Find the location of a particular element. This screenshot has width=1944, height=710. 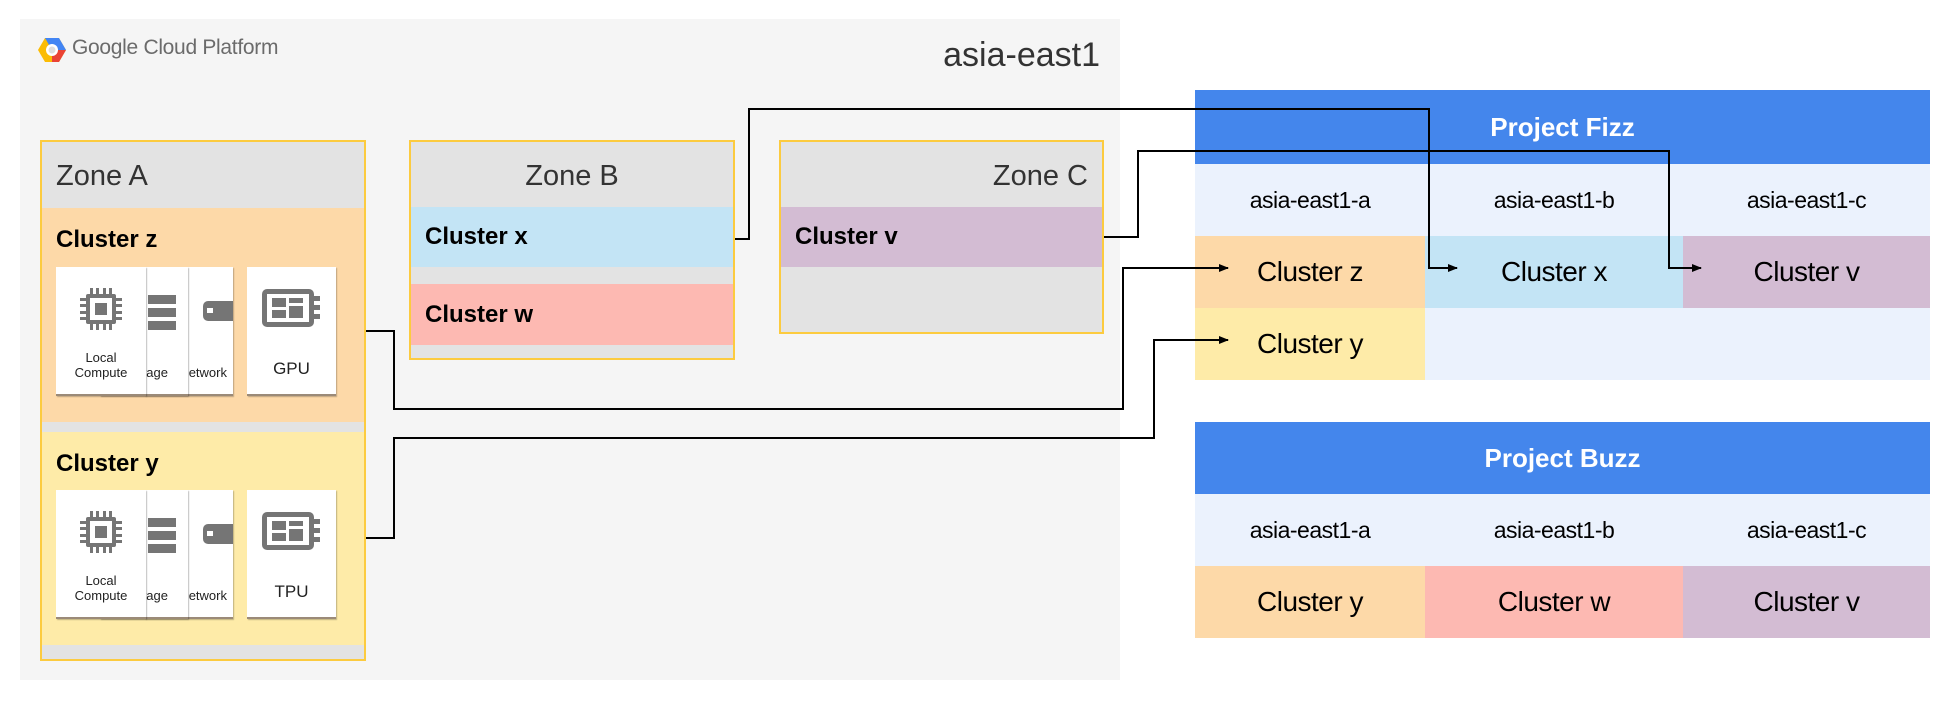

gpu-icon is located at coordinates (291, 309).